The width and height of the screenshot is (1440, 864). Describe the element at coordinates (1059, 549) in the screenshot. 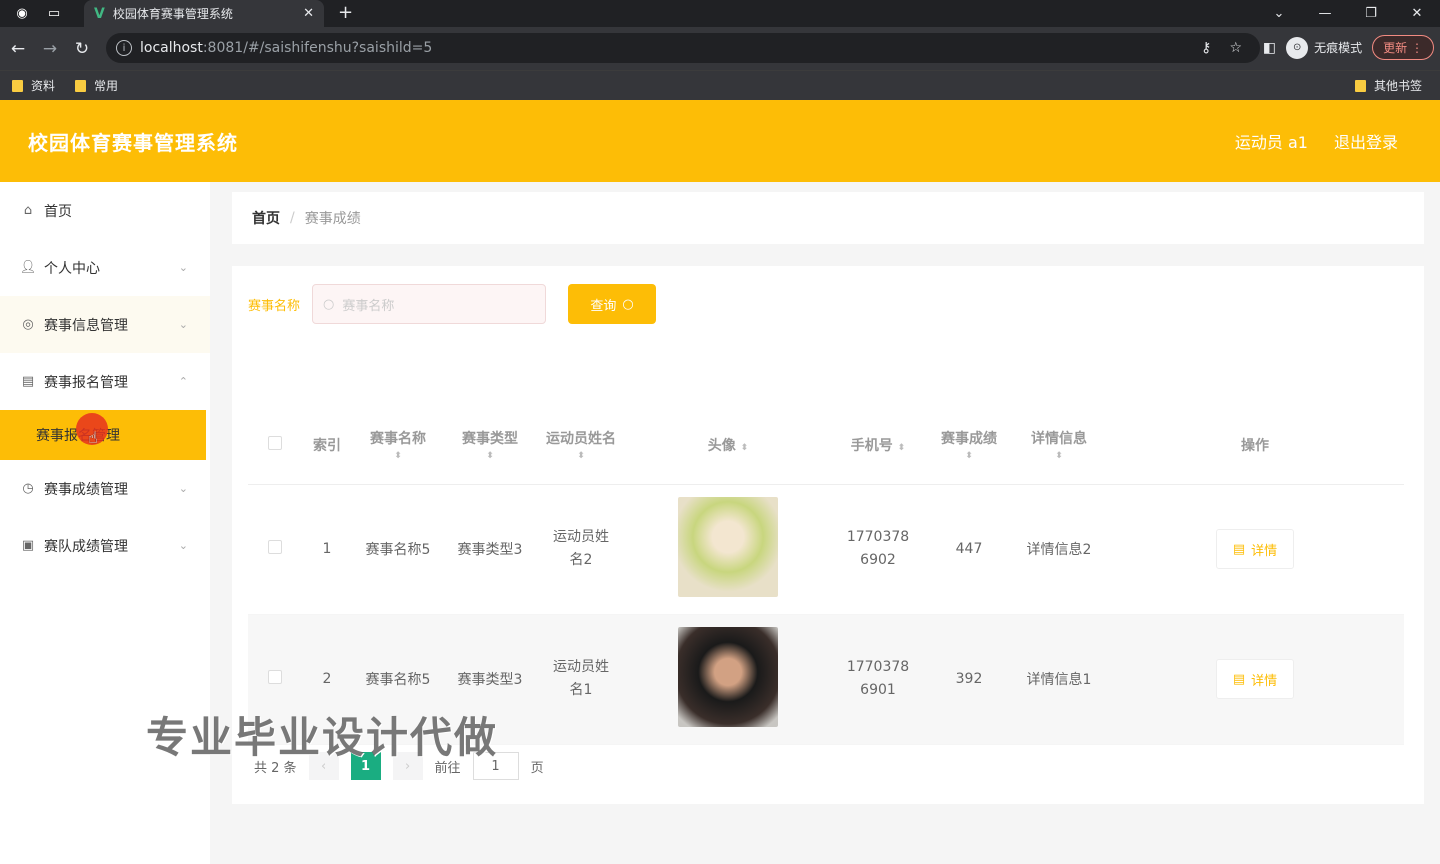

I see `cell-detail: 详情信息2` at that location.